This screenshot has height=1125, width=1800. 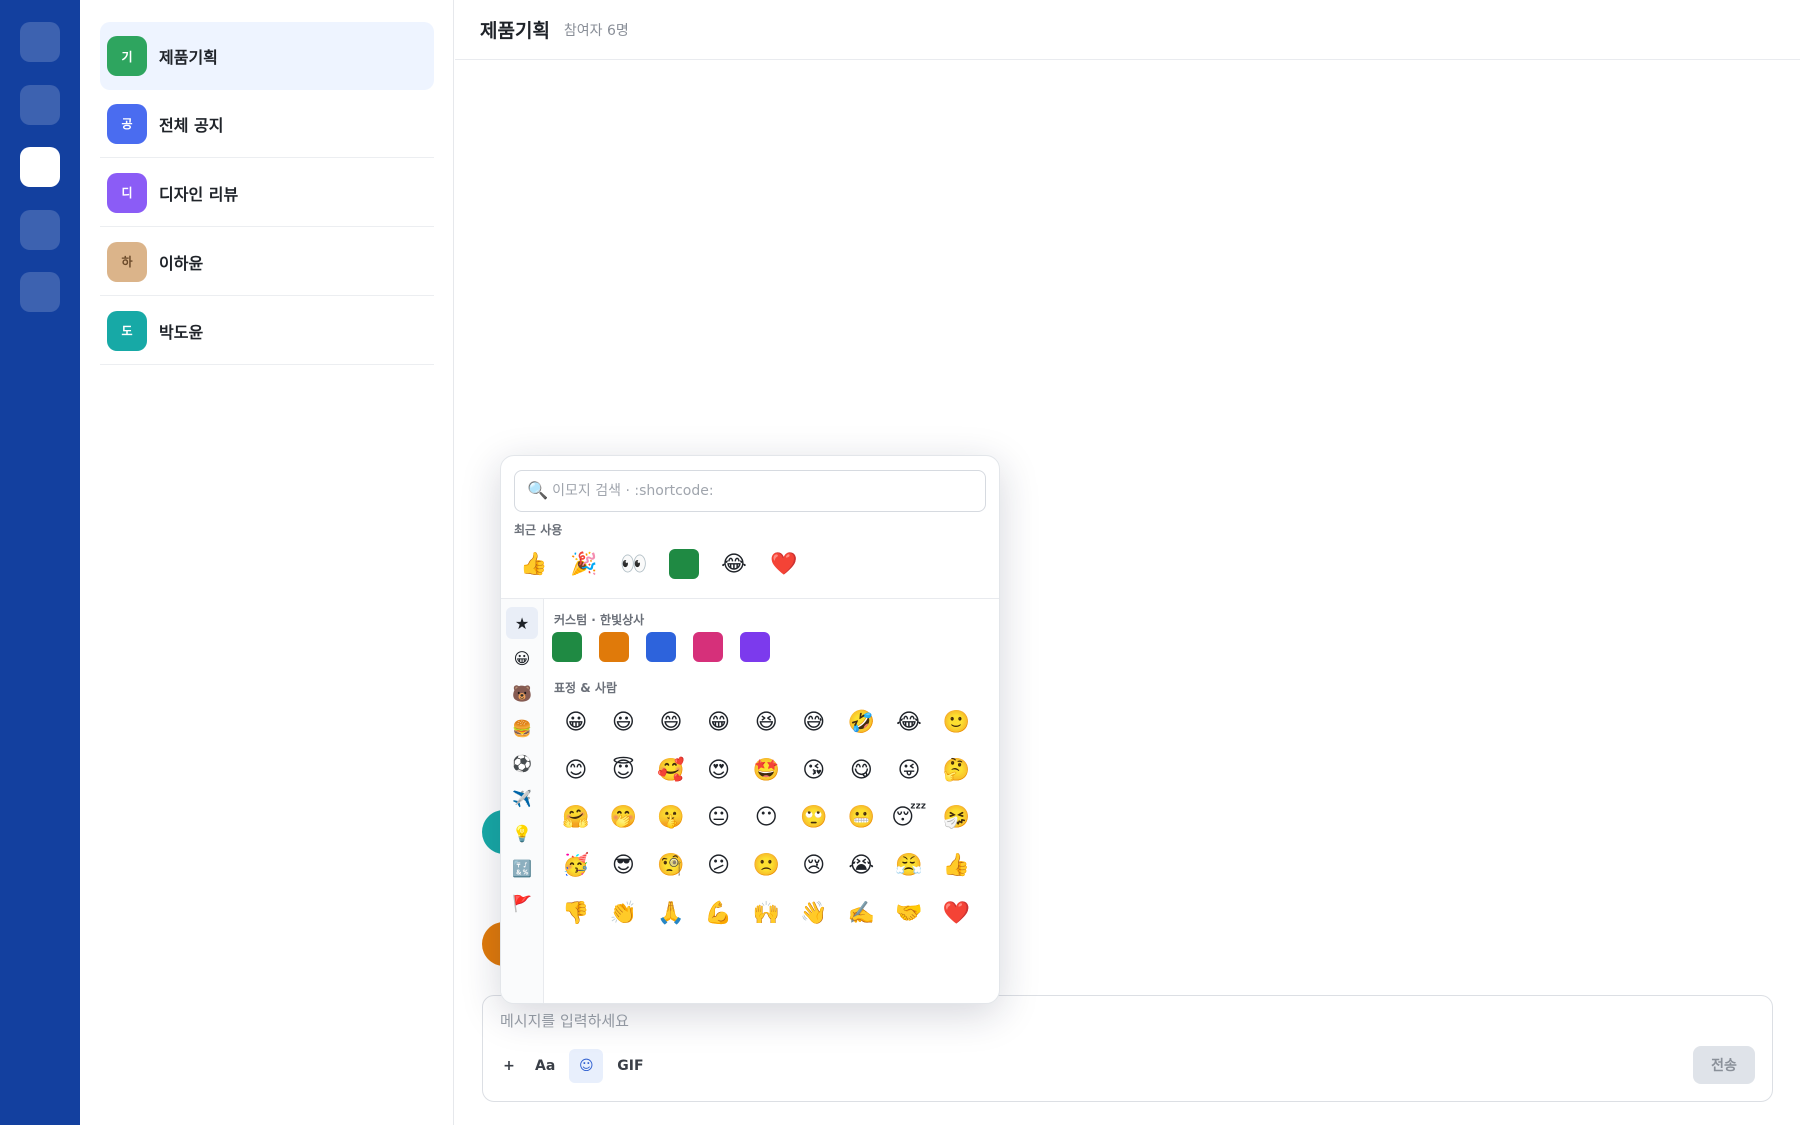 I want to click on channel-item-design-review: 디 디자인 리뷰, so click(x=267, y=193).